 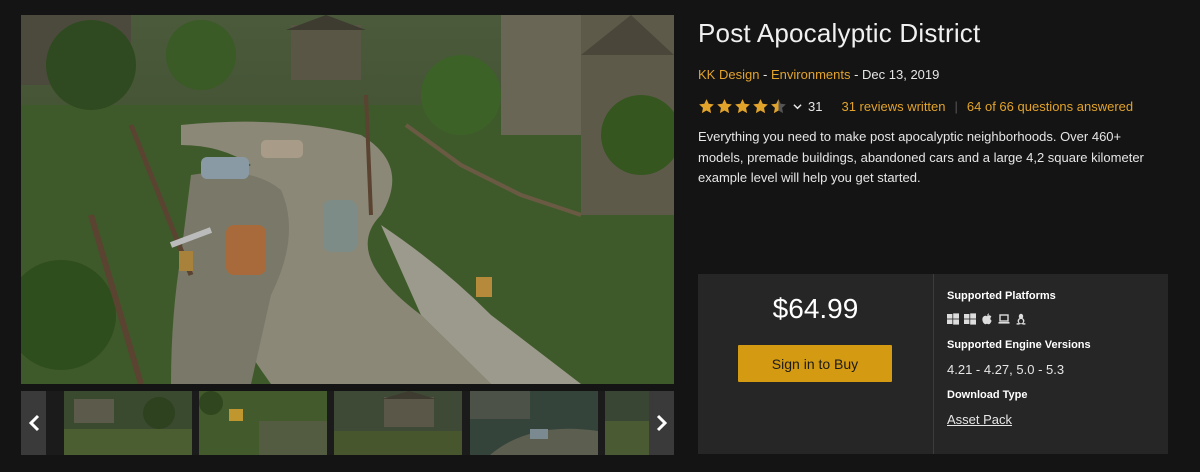 I want to click on questions-link: 64 of 66 questions answered, so click(x=1050, y=106).